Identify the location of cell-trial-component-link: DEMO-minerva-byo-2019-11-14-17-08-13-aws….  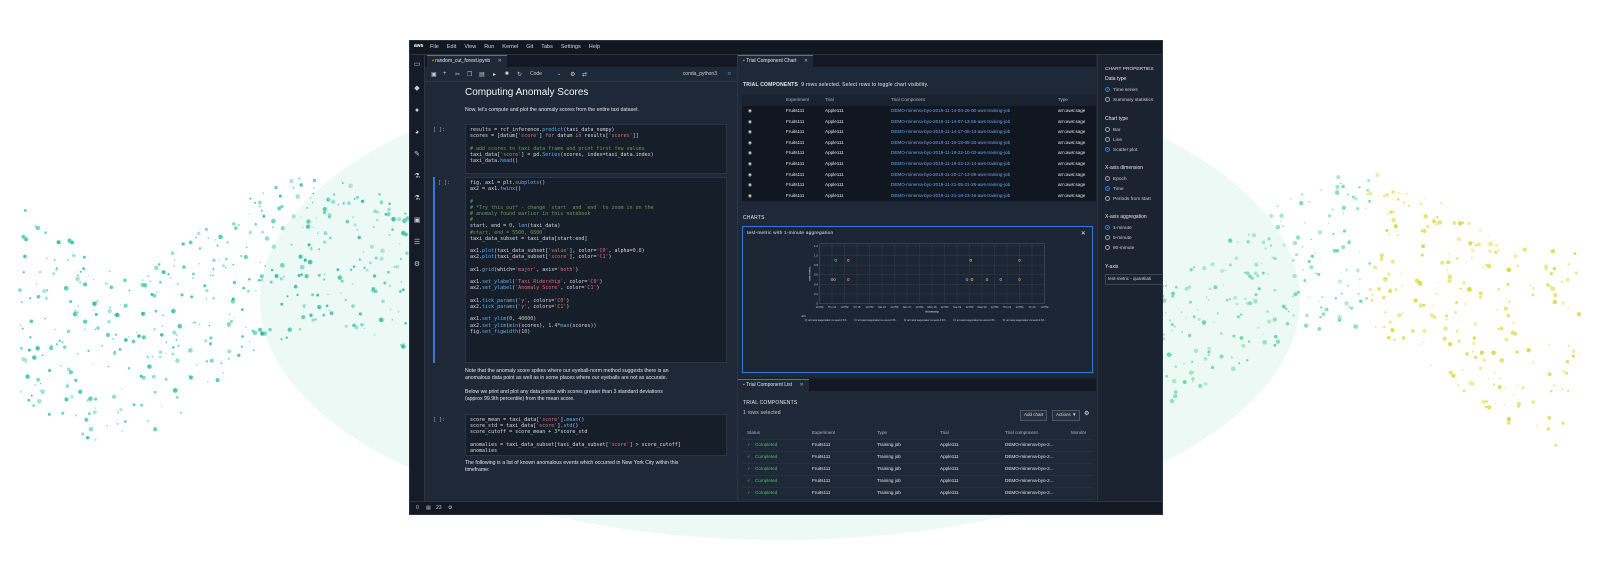
(973, 132).